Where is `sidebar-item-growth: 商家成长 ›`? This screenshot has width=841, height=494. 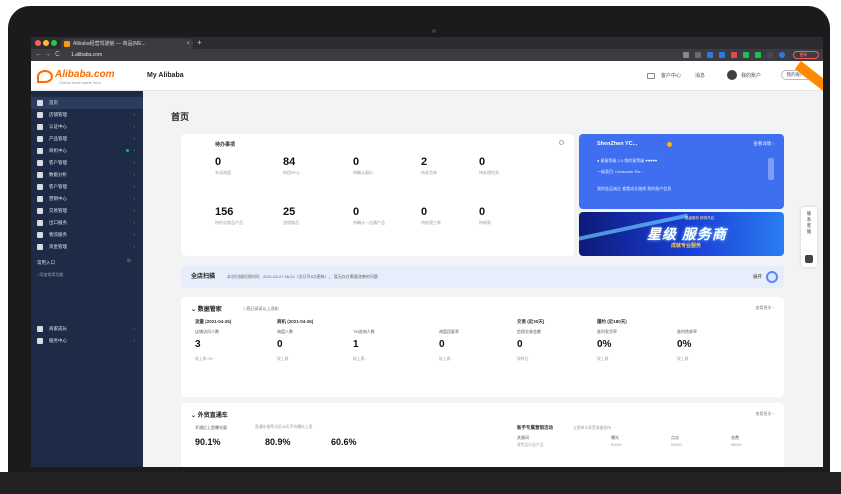 sidebar-item-growth: 商家成长 › is located at coordinates (87, 329).